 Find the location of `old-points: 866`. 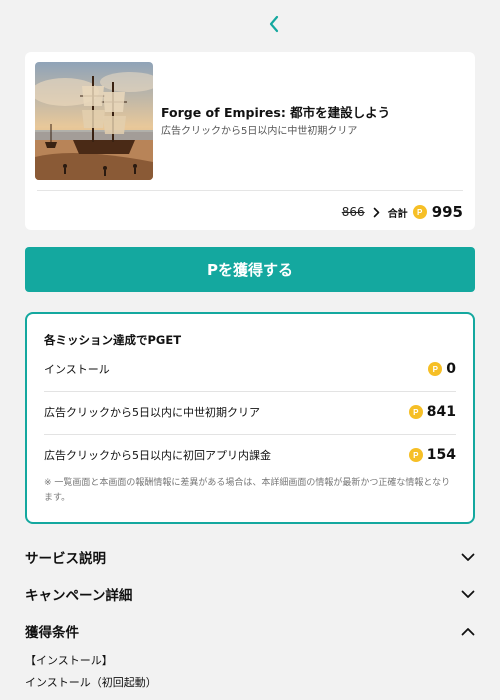

old-points: 866 is located at coordinates (353, 212).